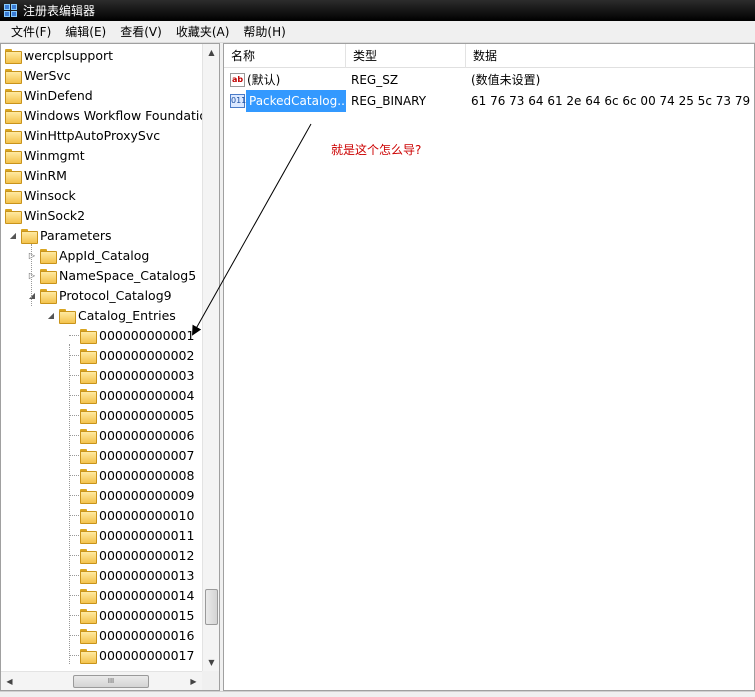  I want to click on tree-item-label: Catalog_Entries, so click(127, 315).